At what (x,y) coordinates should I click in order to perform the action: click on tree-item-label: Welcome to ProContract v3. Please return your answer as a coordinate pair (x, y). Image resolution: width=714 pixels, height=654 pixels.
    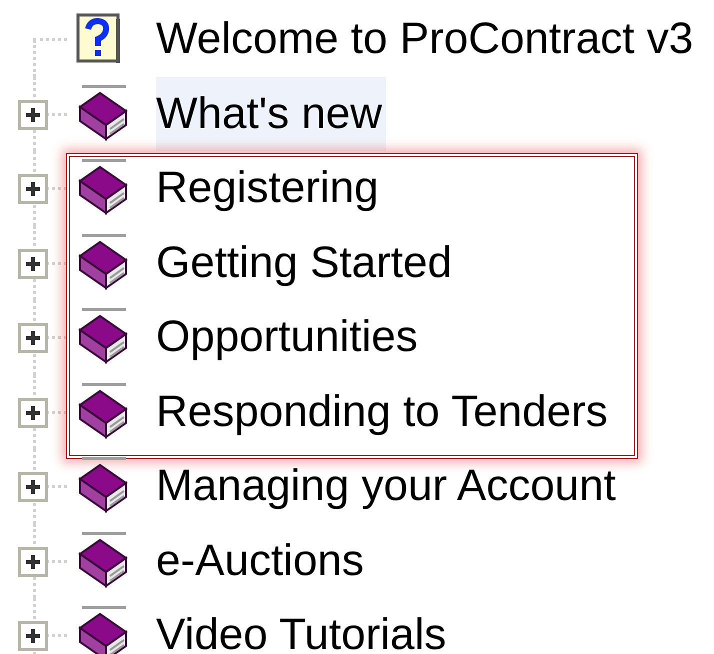
    Looking at the image, I should click on (427, 39).